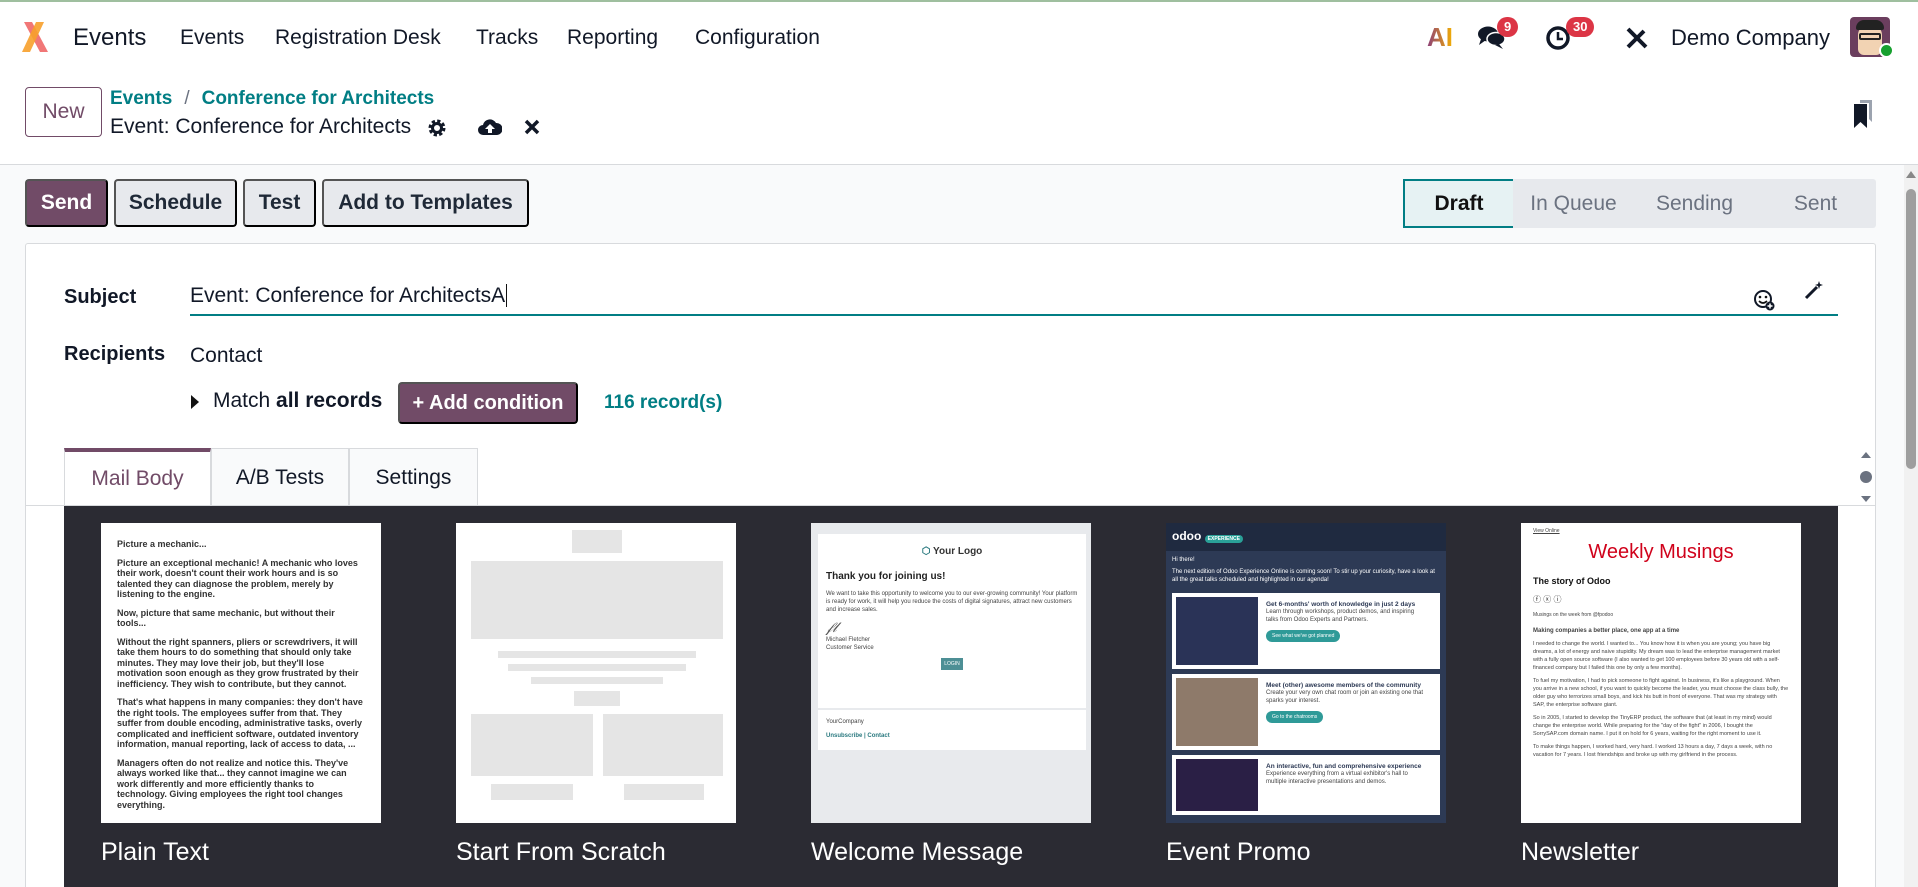  I want to click on breadcrumb-conference: Conference for Architects, so click(318, 98).